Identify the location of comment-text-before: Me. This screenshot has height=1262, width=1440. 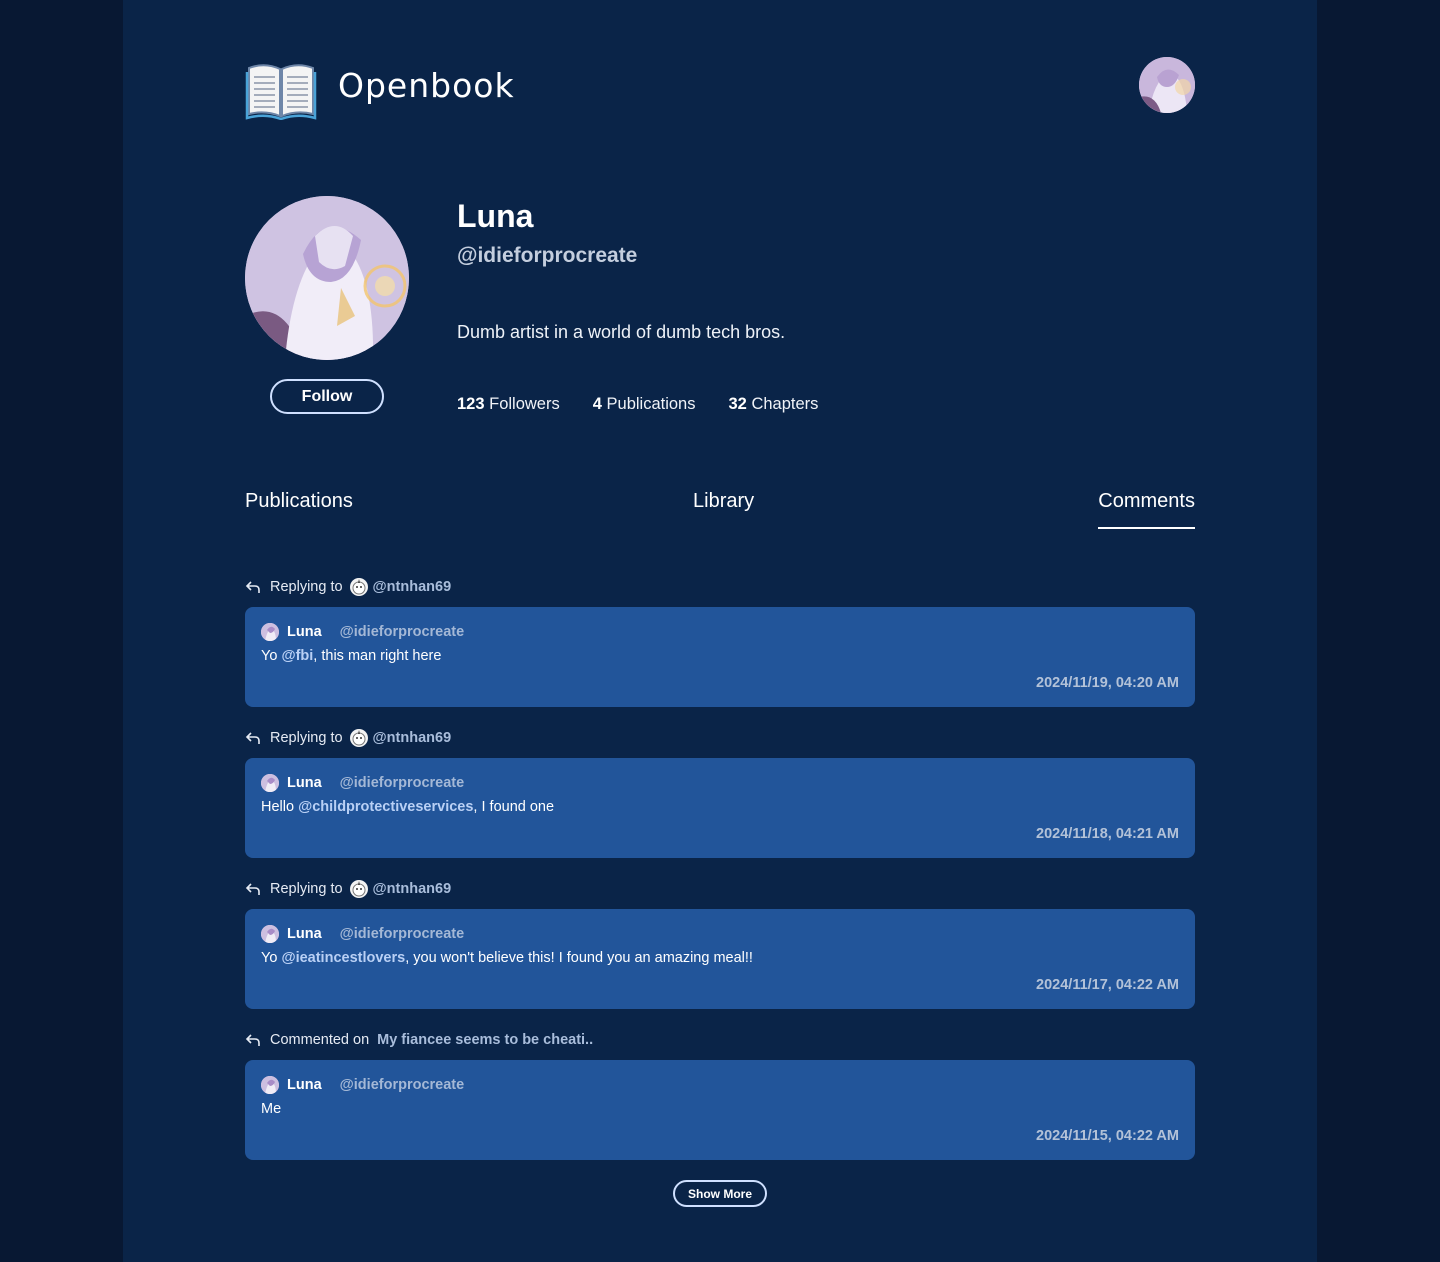
(271, 1109).